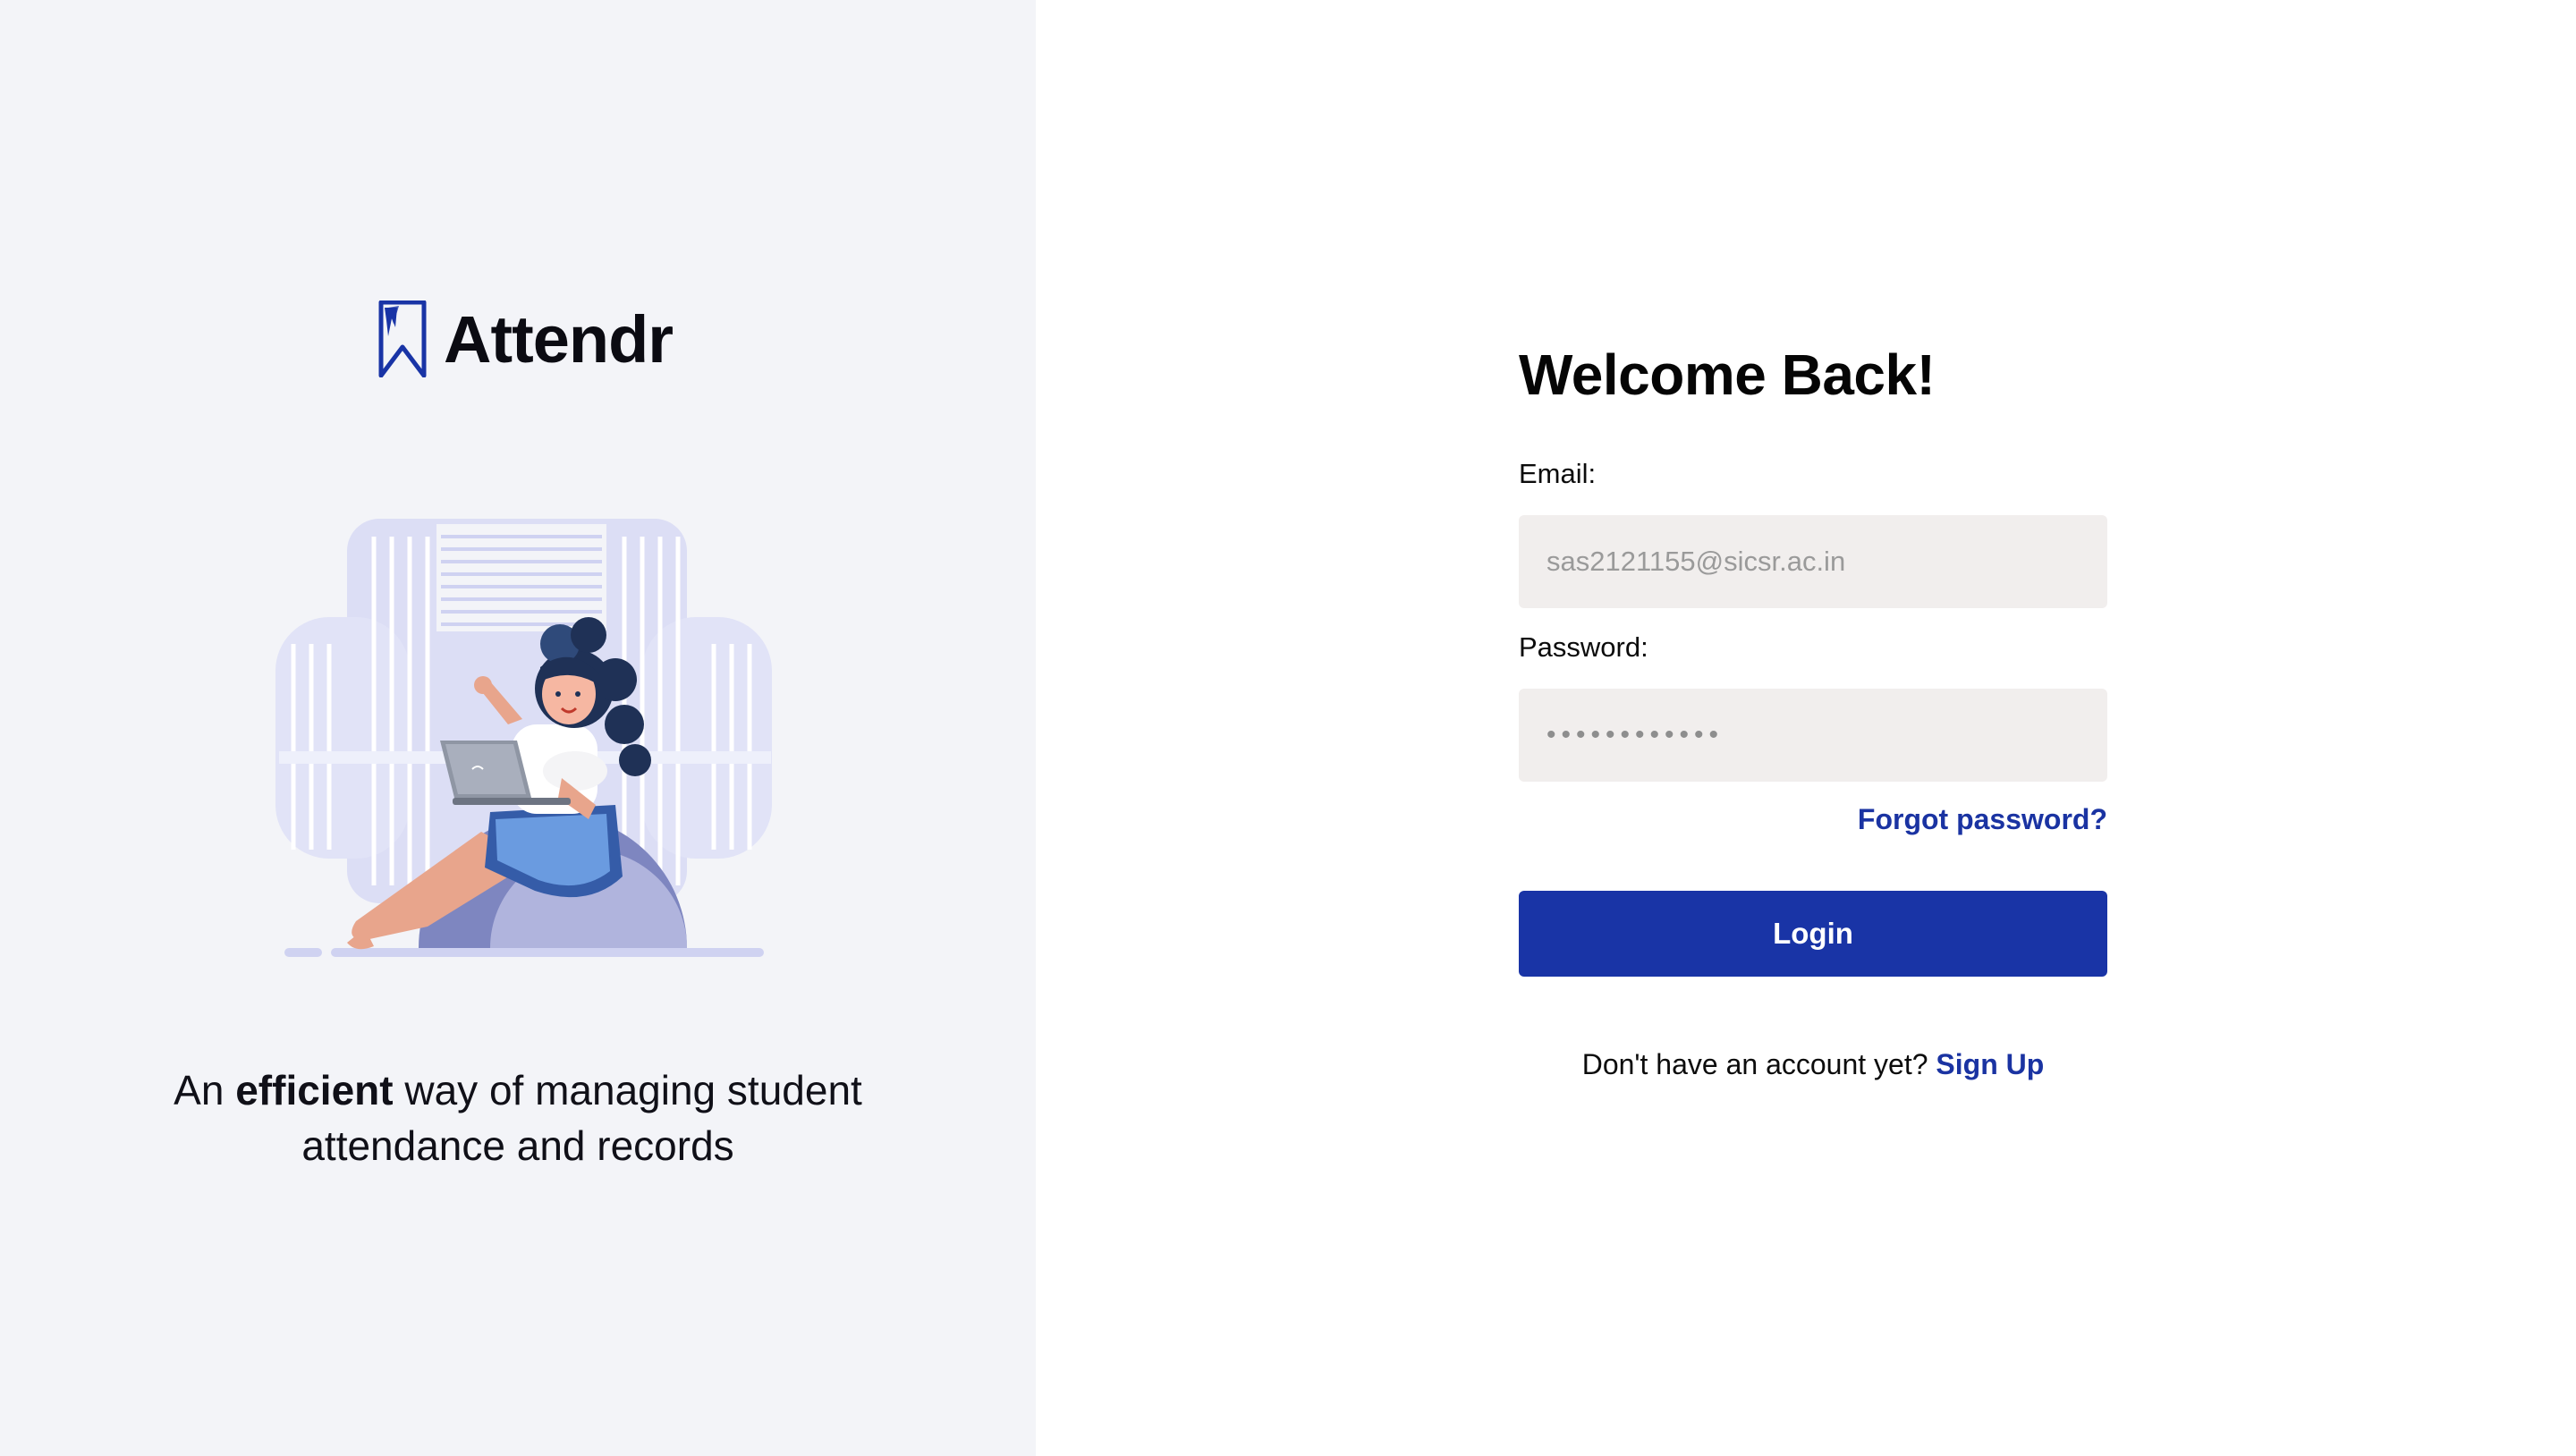 The height and width of the screenshot is (1456, 2576). What do you see at coordinates (1727, 375) in the screenshot?
I see `page-title: Welcome Back!` at bounding box center [1727, 375].